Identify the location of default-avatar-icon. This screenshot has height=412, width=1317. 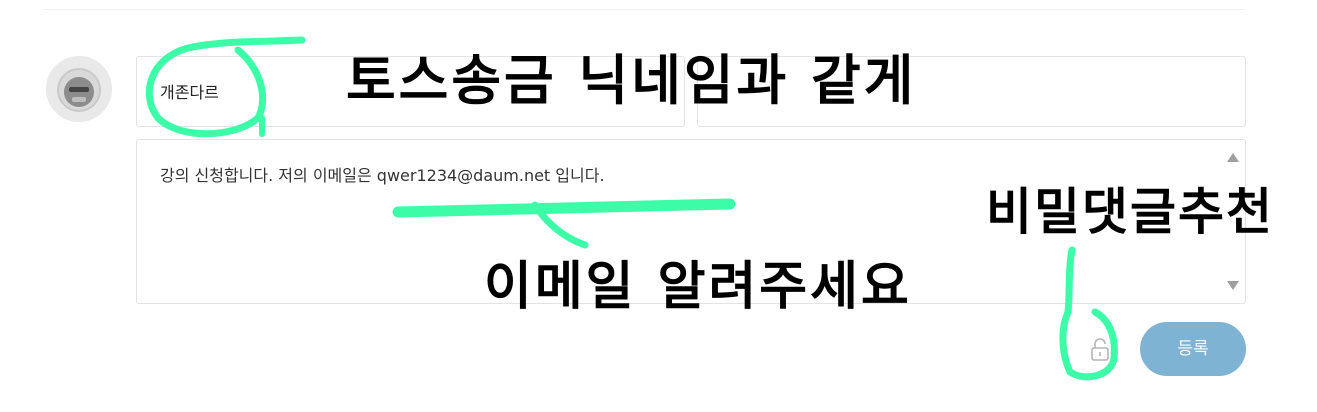
(79, 89).